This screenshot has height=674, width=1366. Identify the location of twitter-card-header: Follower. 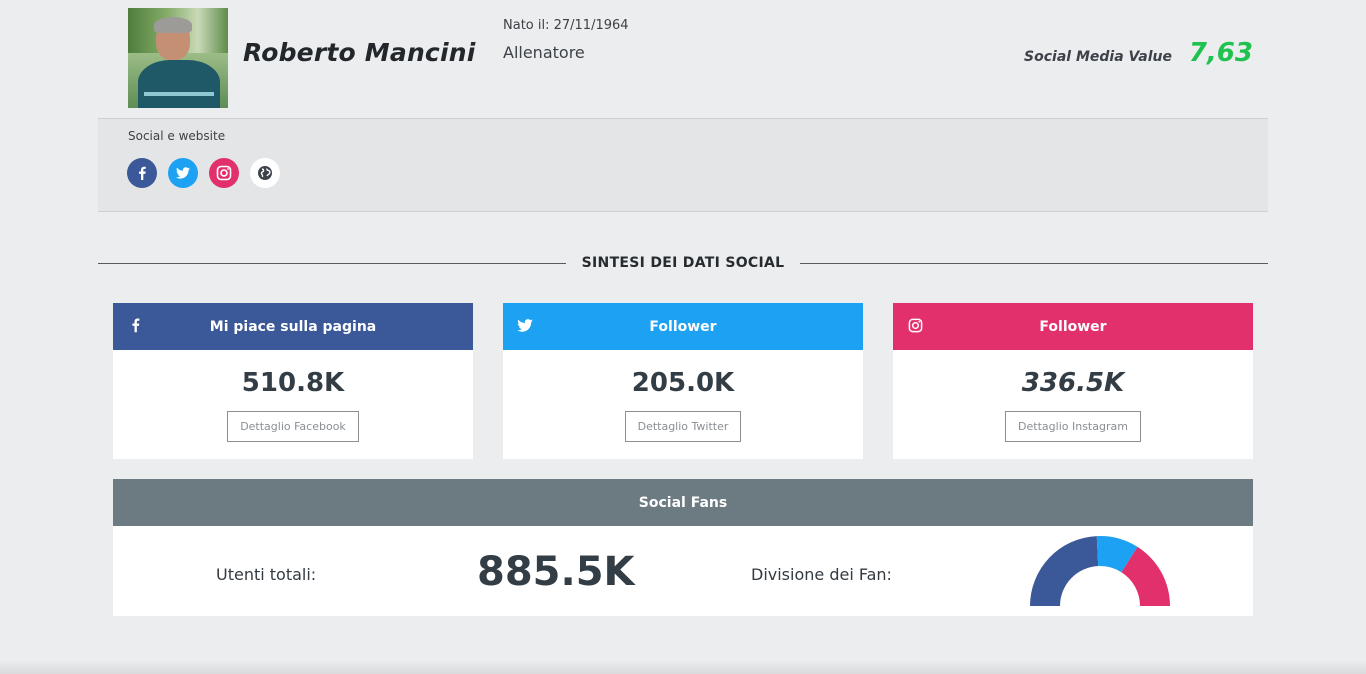
(683, 326).